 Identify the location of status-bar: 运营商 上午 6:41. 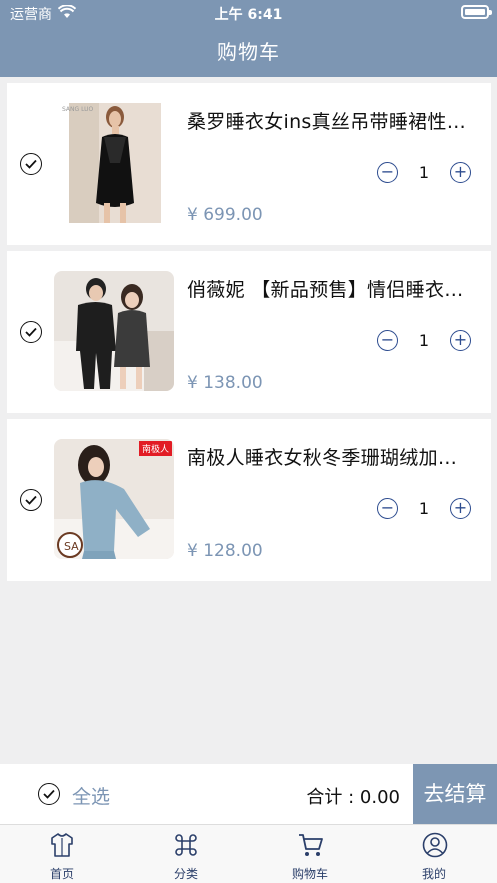
(248, 13).